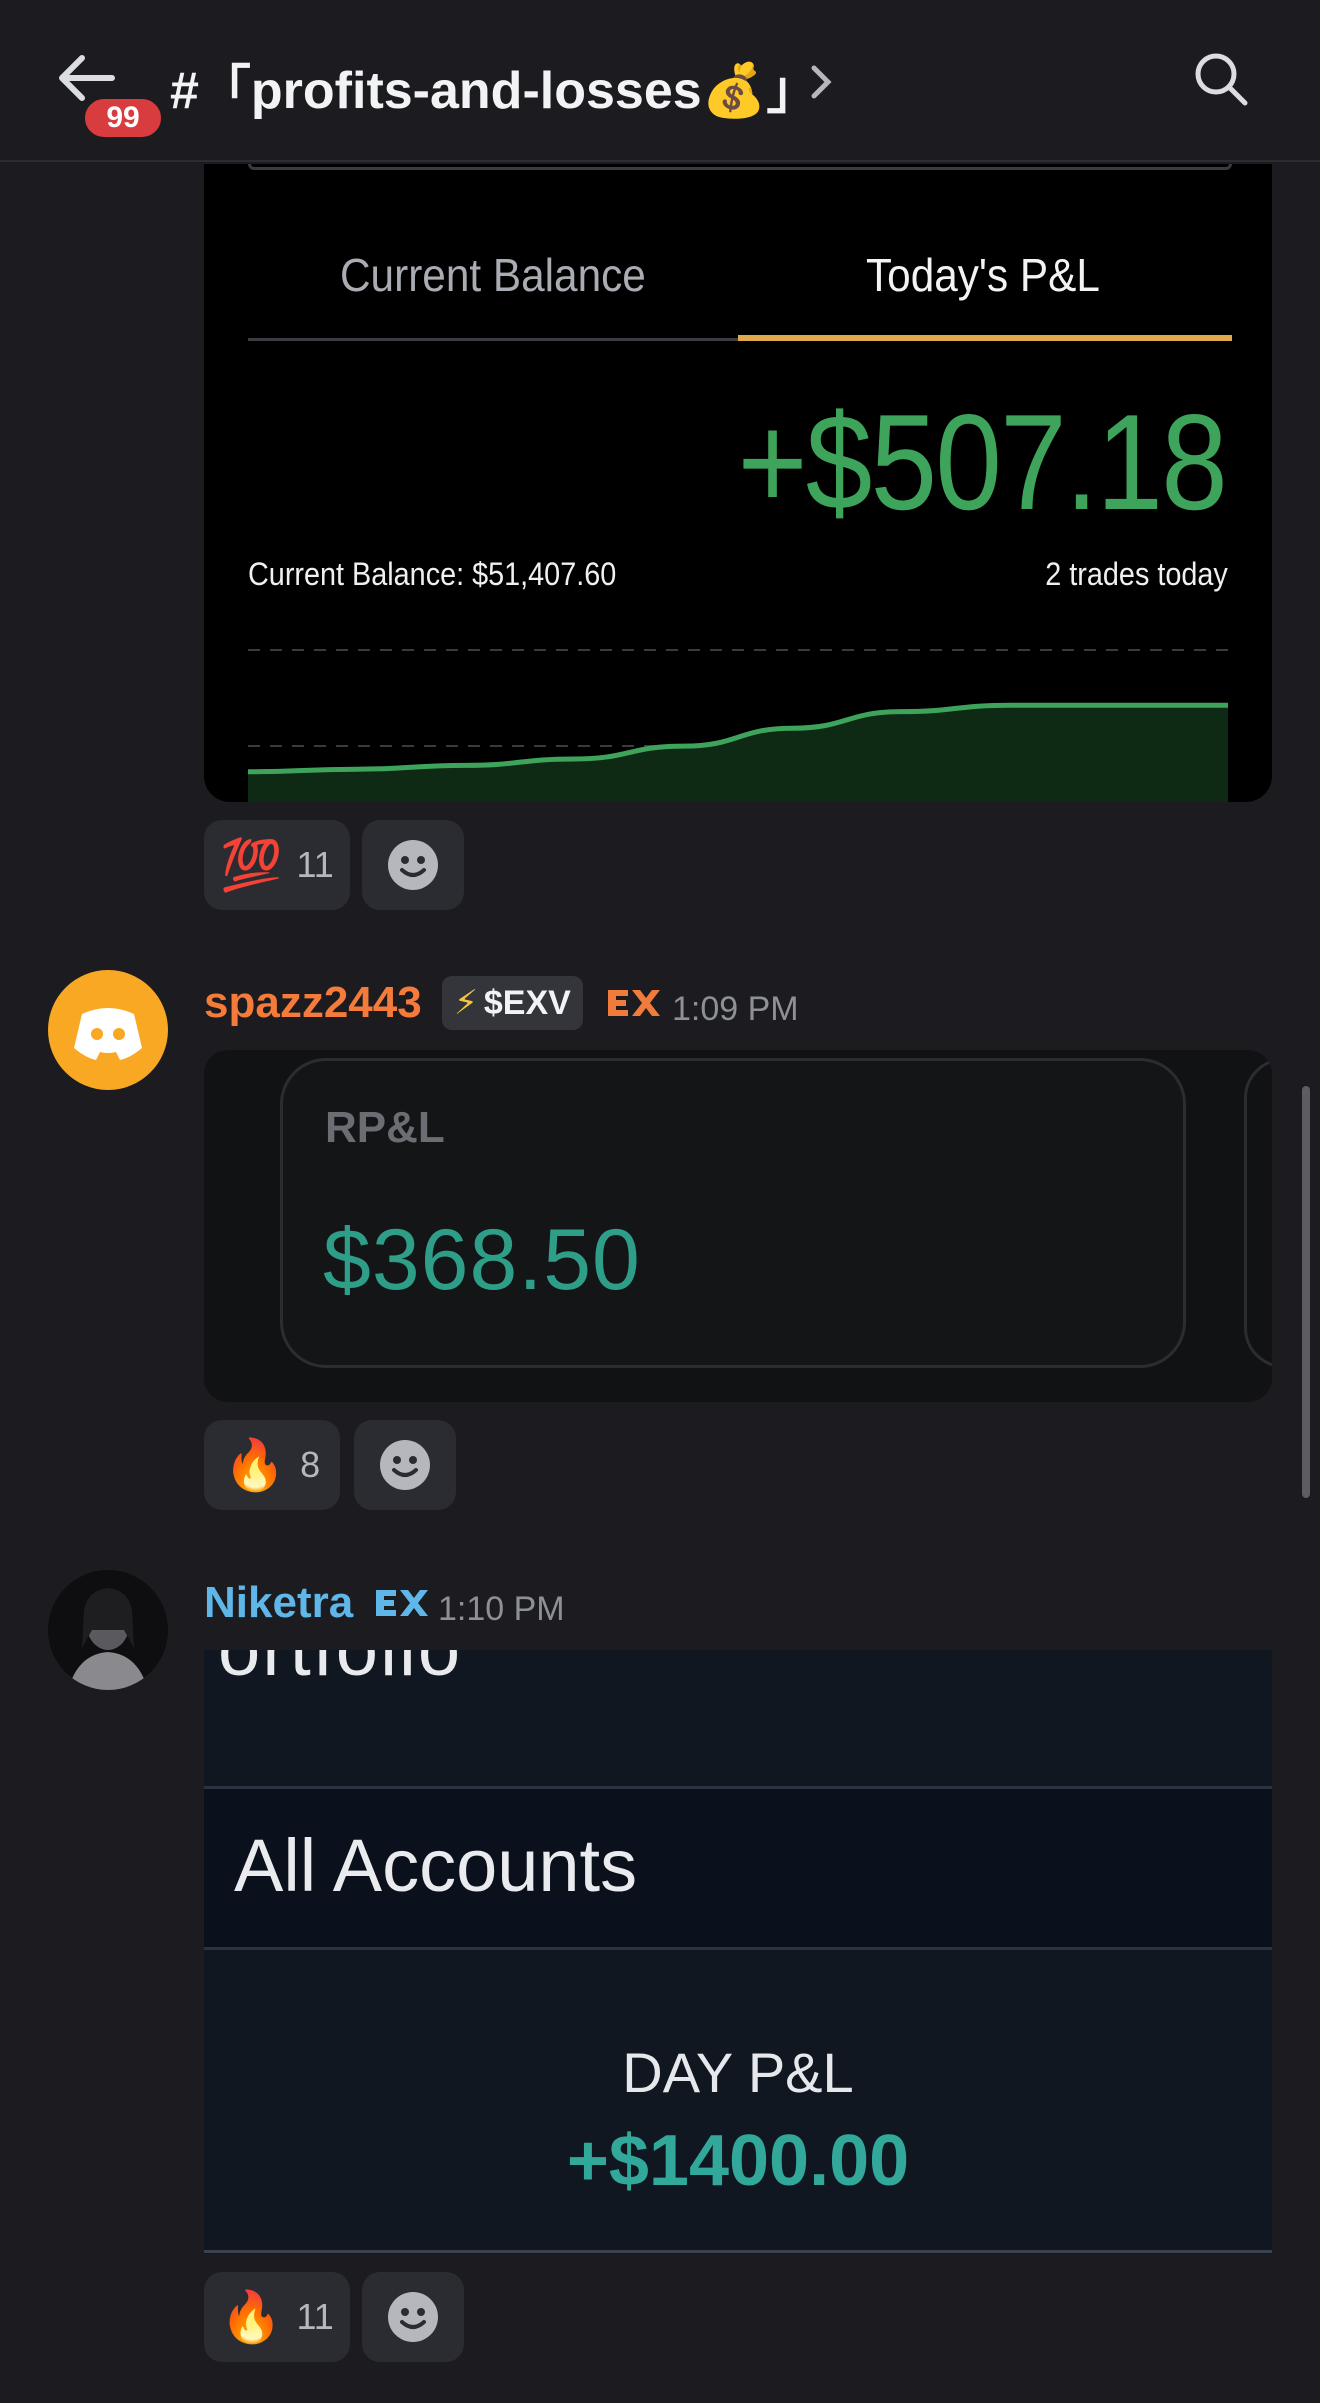  Describe the element at coordinates (1136, 574) in the screenshot. I see `trades-count-text: 2 trades today` at that location.